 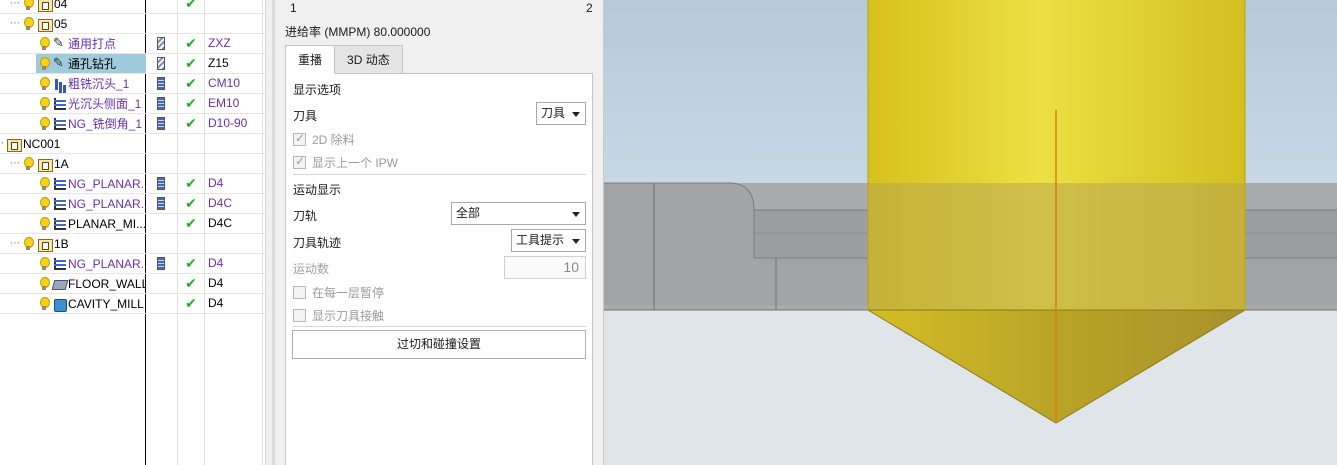 I want to click on animation-speed-min: 1, so click(x=293, y=8).